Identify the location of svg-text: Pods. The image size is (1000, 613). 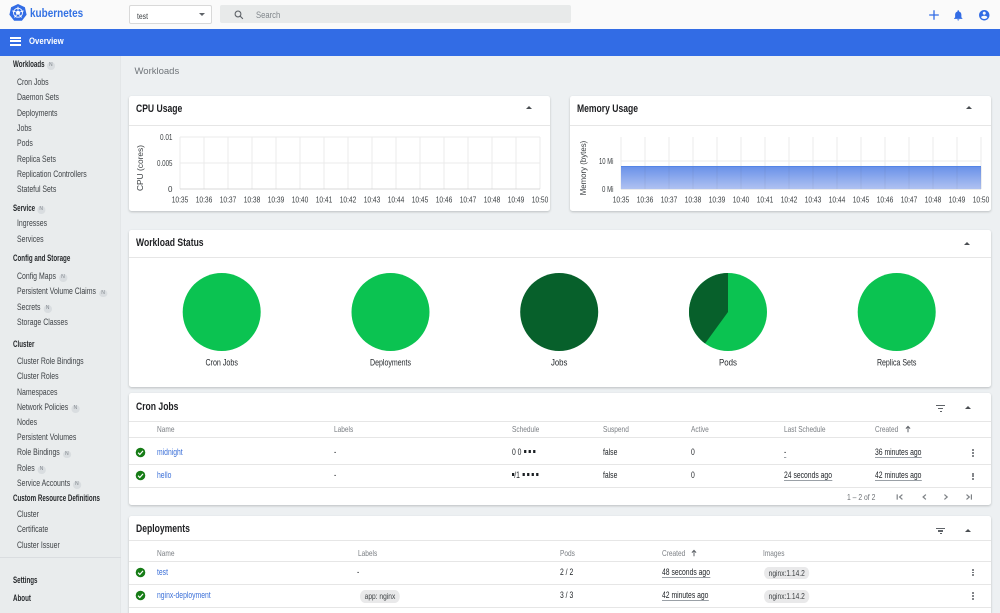
(728, 363).